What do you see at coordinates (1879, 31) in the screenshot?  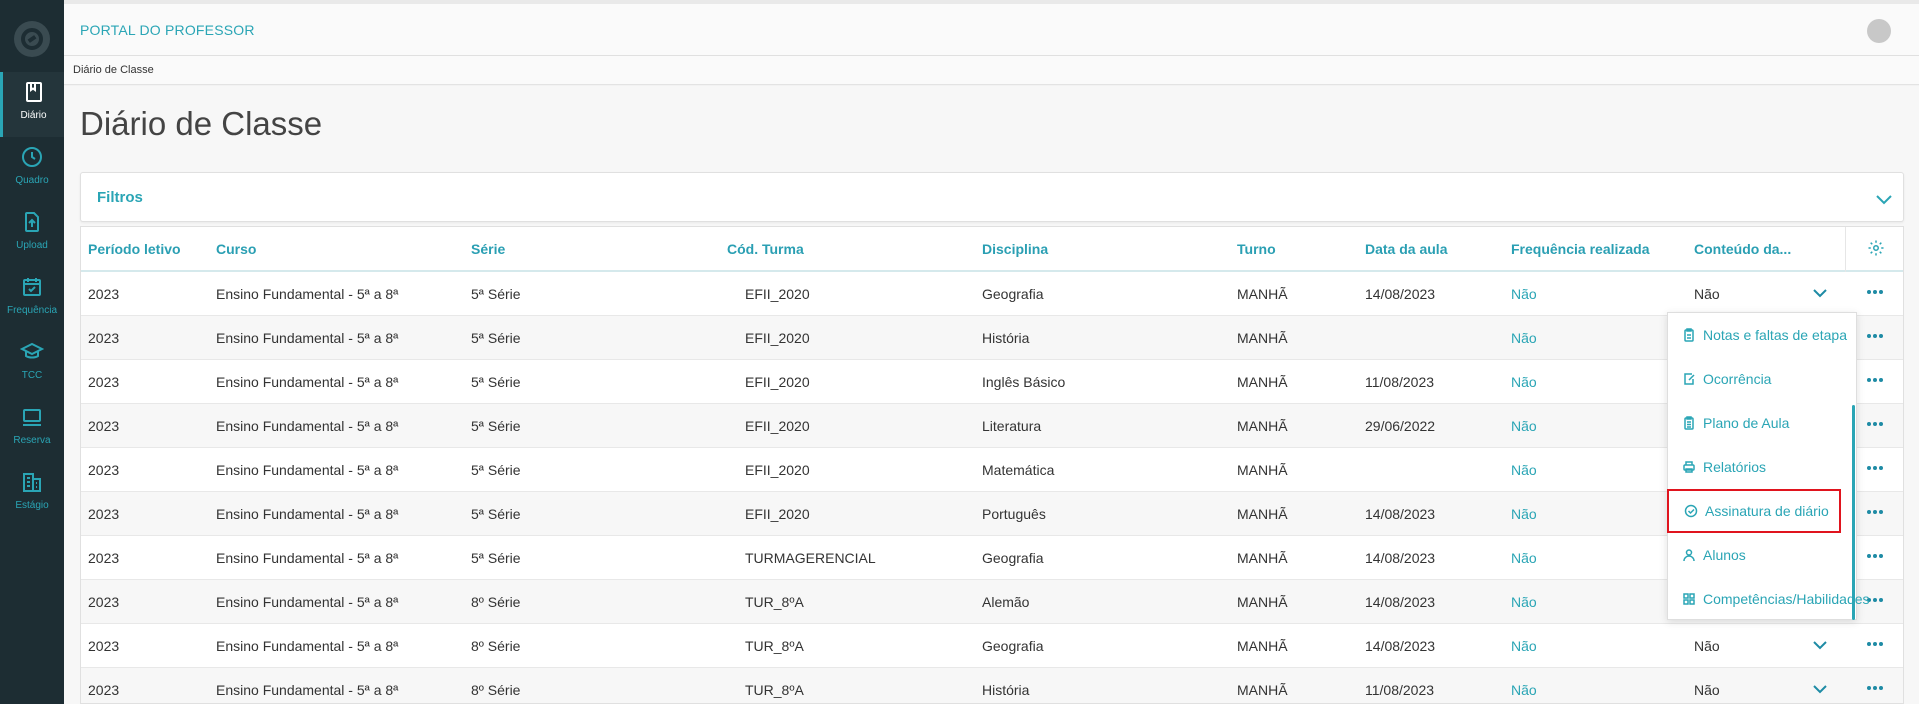 I see `avatar` at bounding box center [1879, 31].